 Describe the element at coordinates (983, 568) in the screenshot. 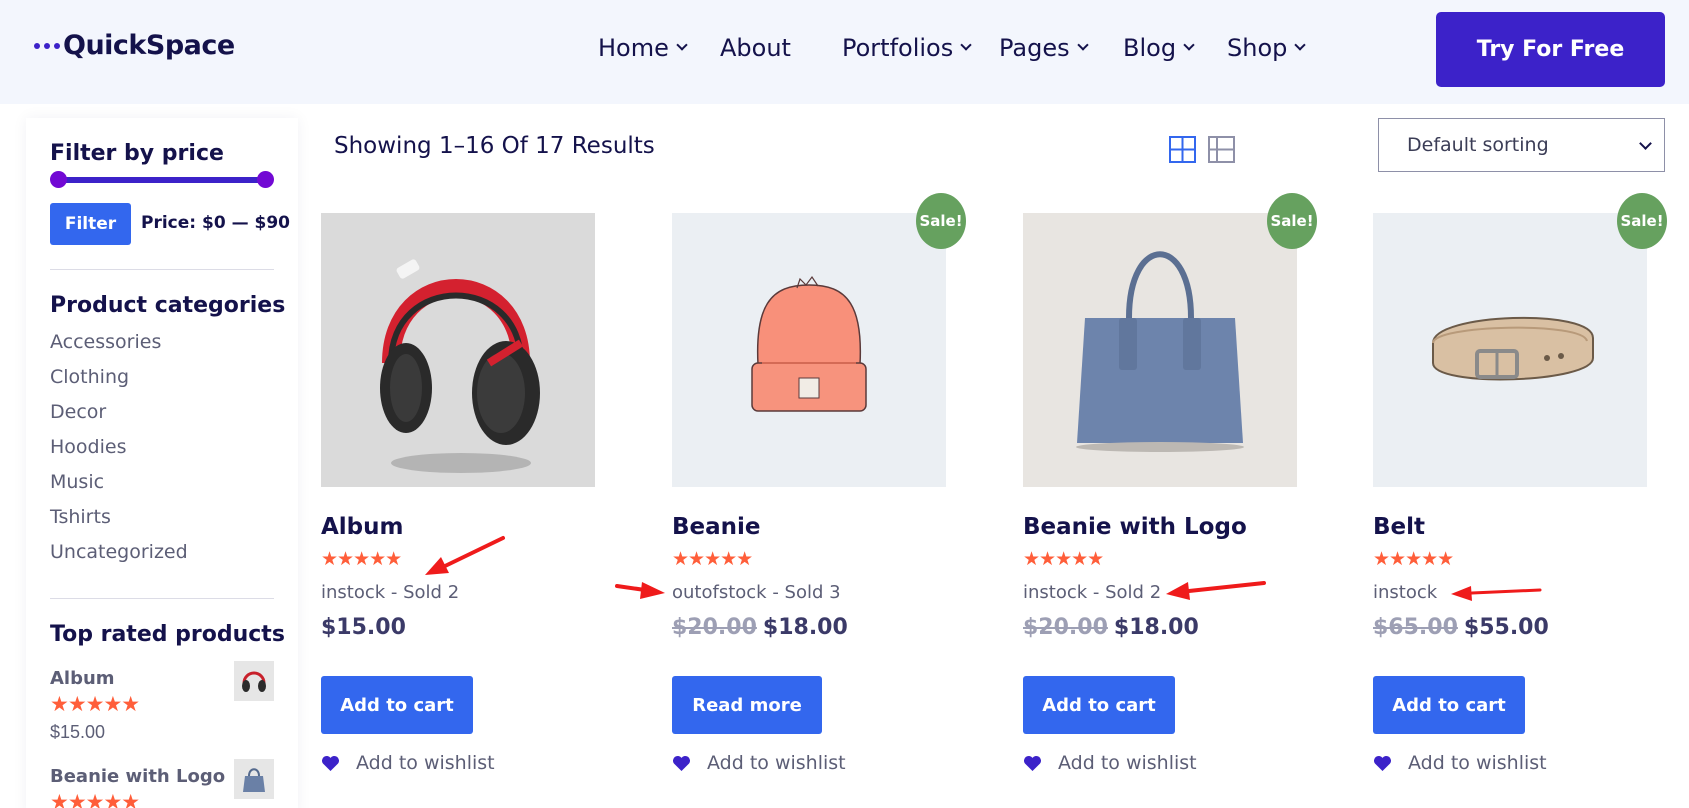

I see `annotation-arrows` at that location.